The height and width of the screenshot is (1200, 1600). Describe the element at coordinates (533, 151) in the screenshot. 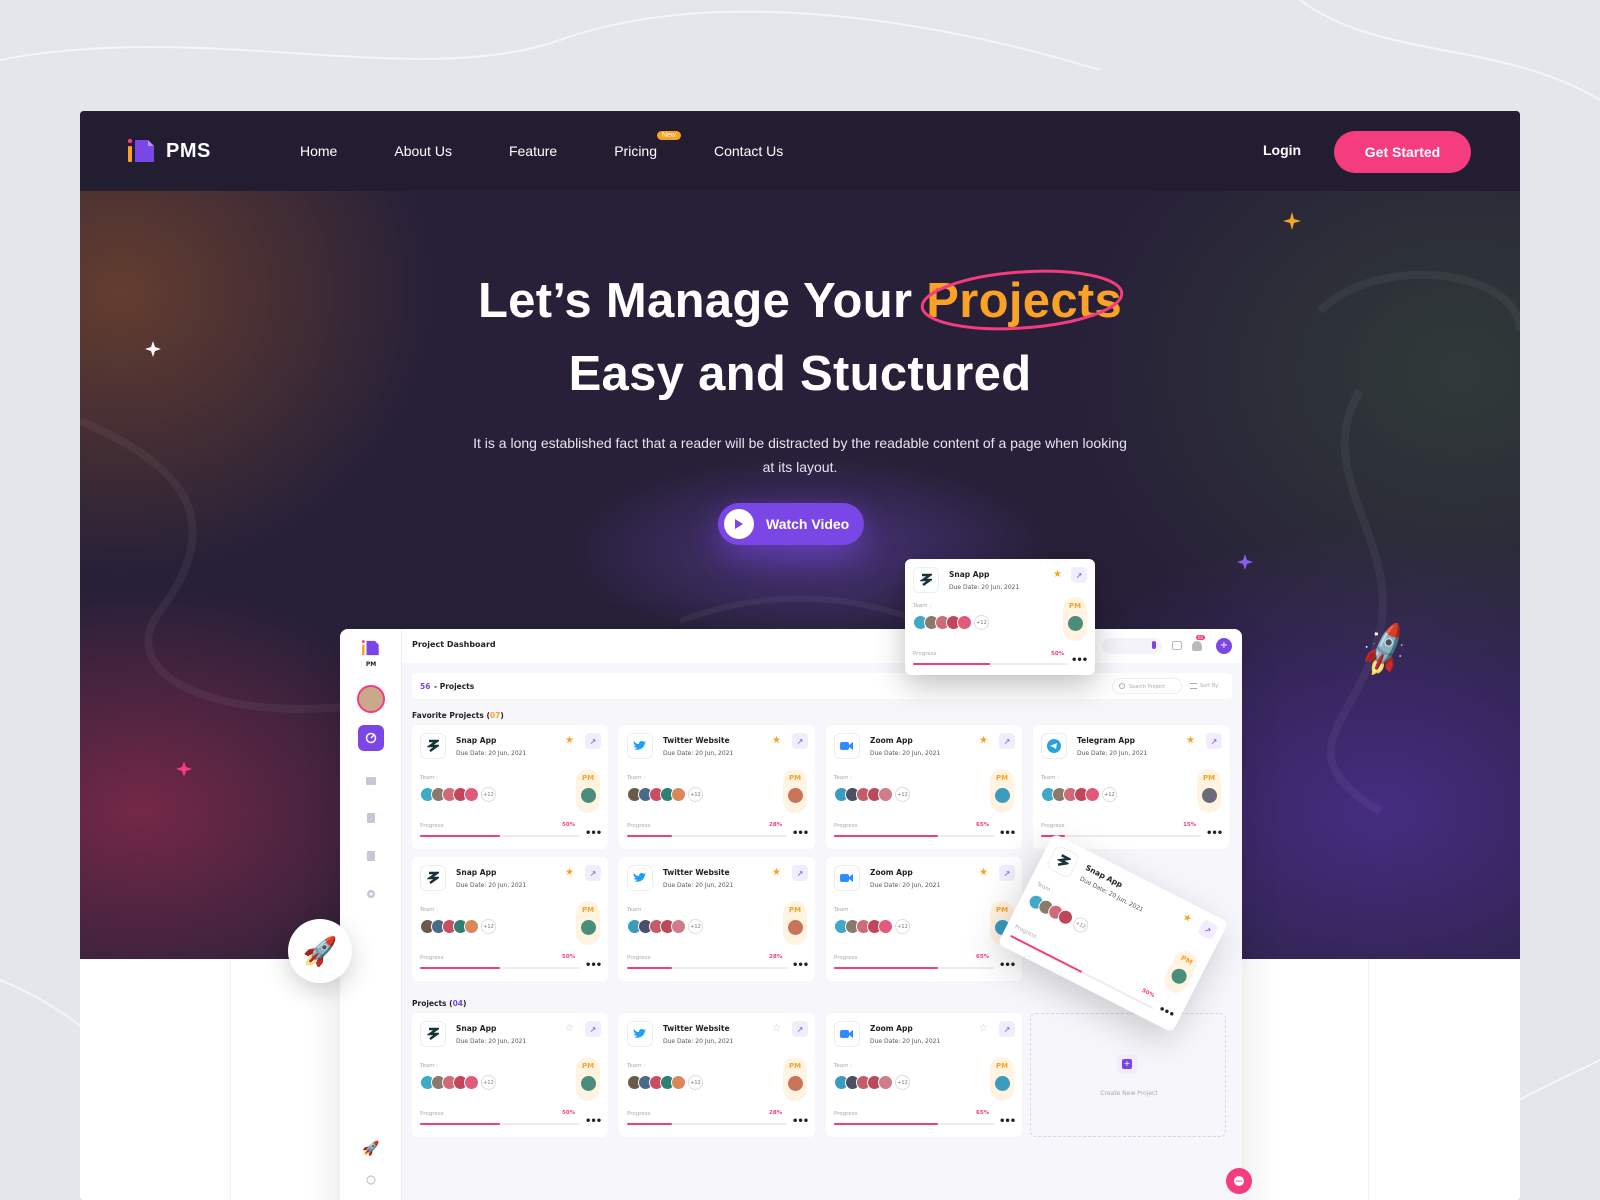

I see `nav-feature: Feature` at that location.